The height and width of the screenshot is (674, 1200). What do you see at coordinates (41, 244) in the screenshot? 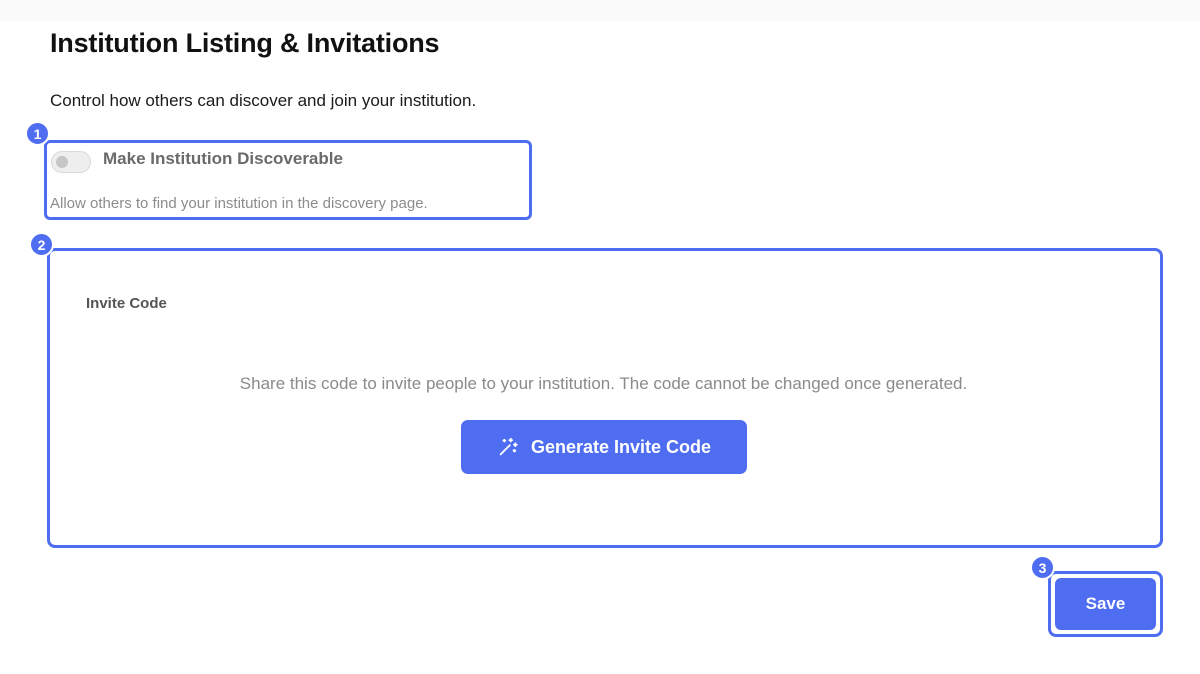
I see `annotation-badge-2: 2` at bounding box center [41, 244].